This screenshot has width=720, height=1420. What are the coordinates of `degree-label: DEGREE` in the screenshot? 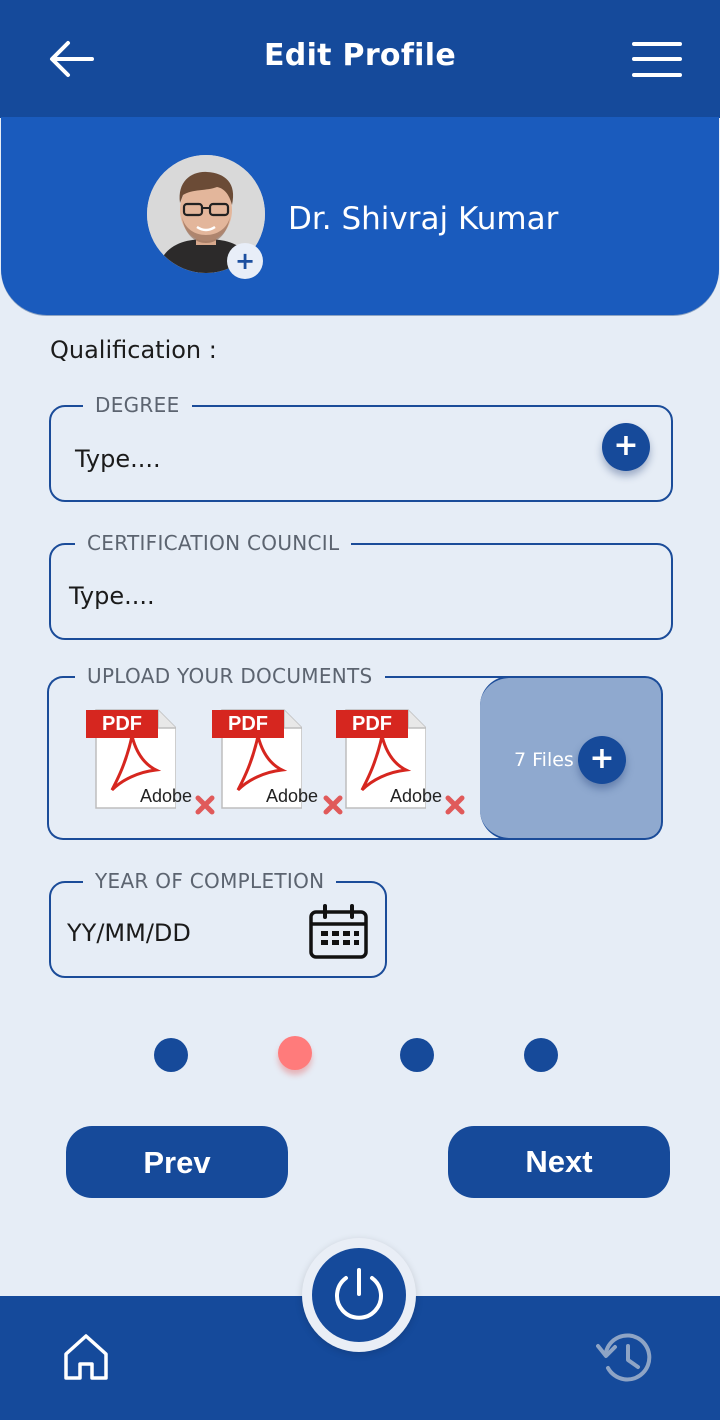 It's located at (137, 405).